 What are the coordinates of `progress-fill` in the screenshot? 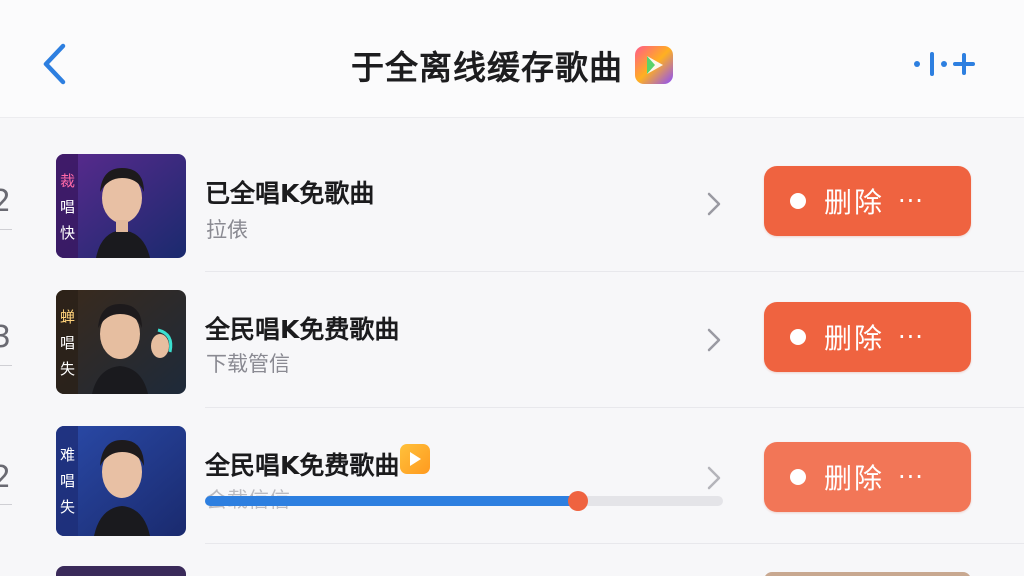 It's located at (391, 501).